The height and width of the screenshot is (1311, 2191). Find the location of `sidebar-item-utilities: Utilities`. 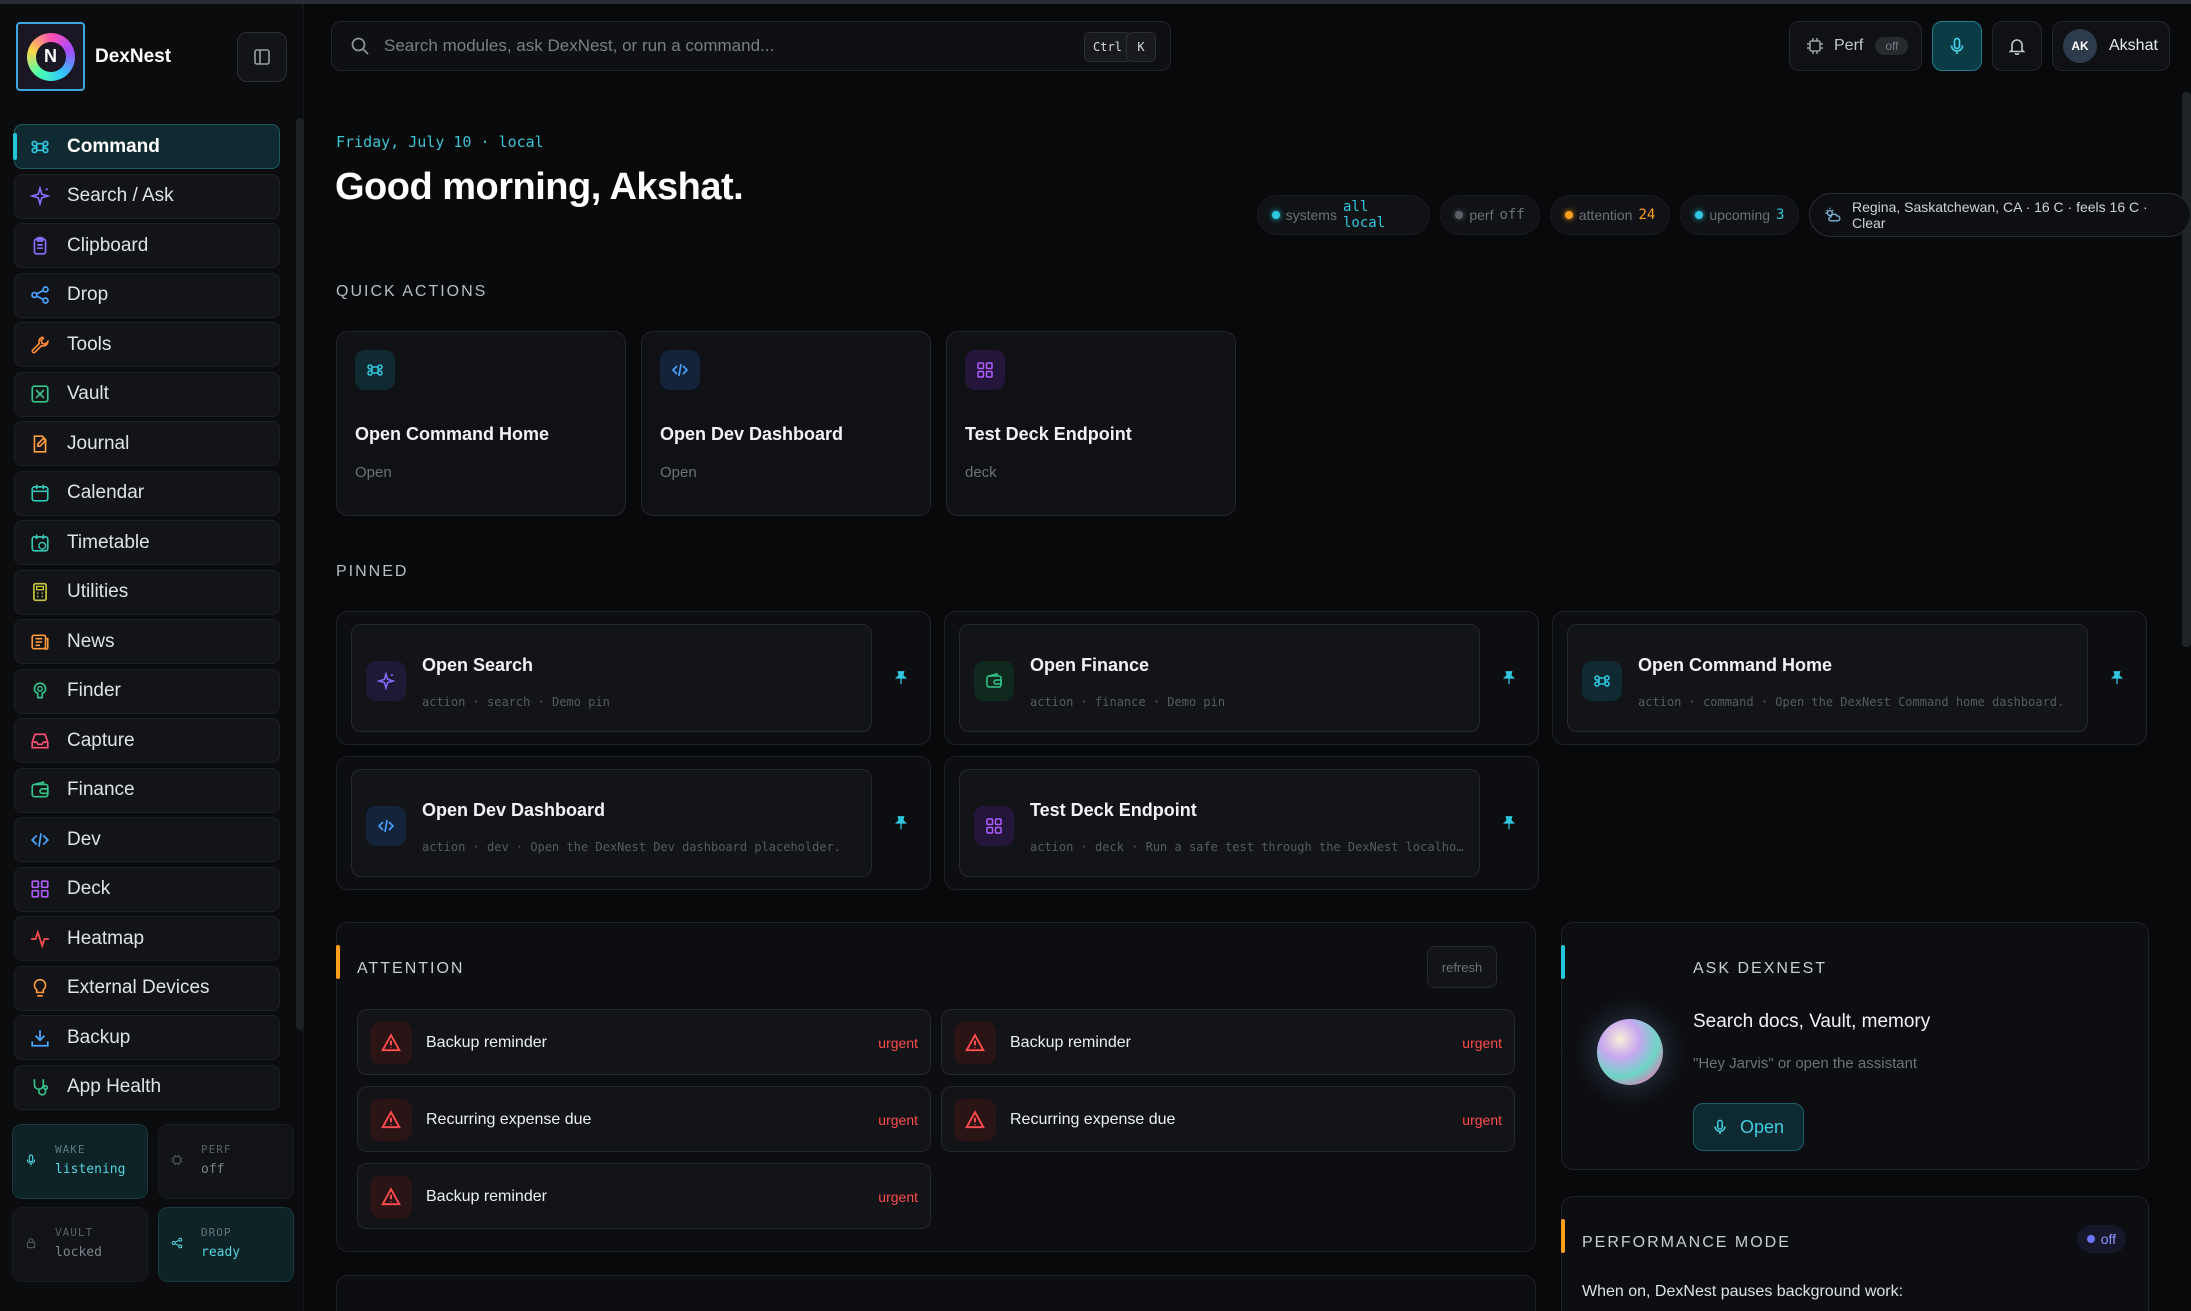

sidebar-item-utilities: Utilities is located at coordinates (147, 592).